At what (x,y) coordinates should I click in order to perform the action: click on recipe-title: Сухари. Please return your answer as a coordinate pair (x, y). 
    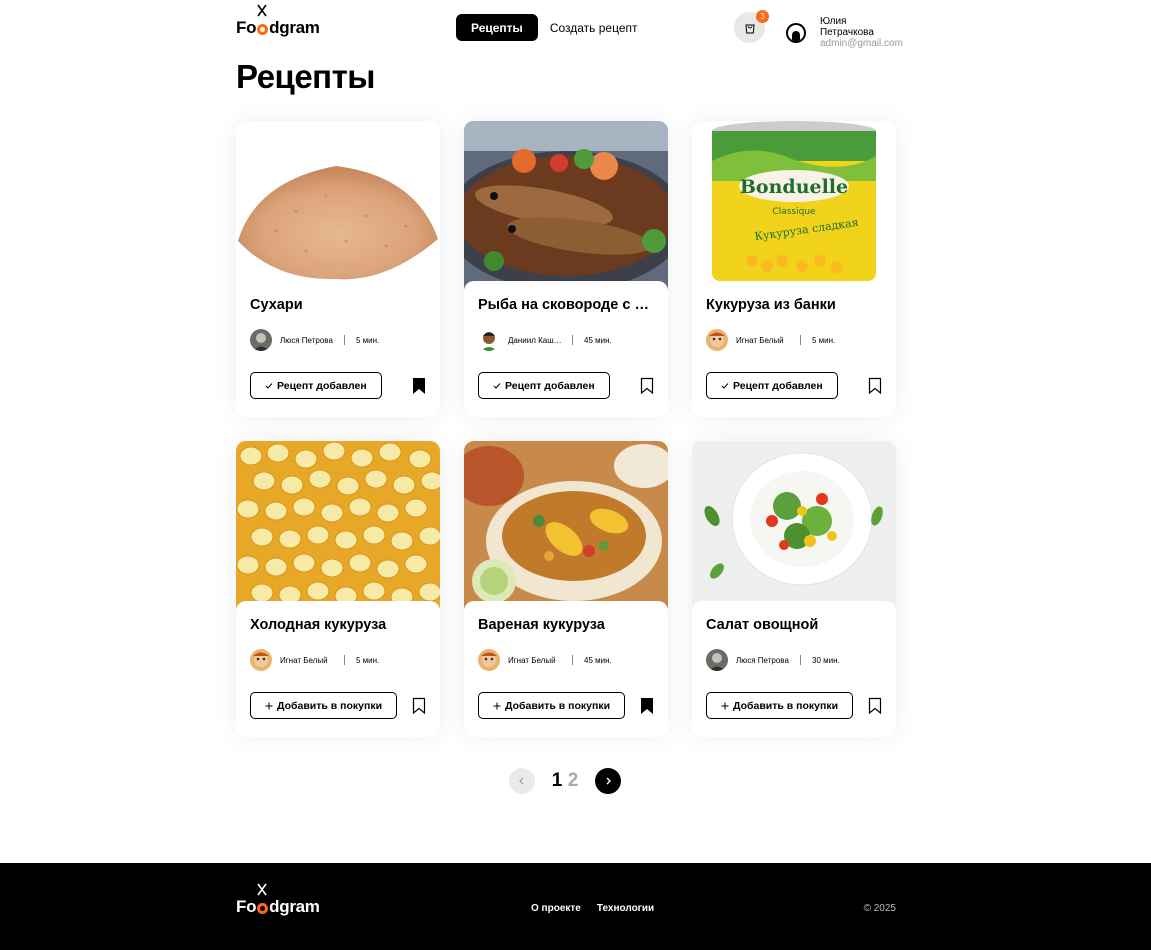
    Looking at the image, I should click on (338, 307).